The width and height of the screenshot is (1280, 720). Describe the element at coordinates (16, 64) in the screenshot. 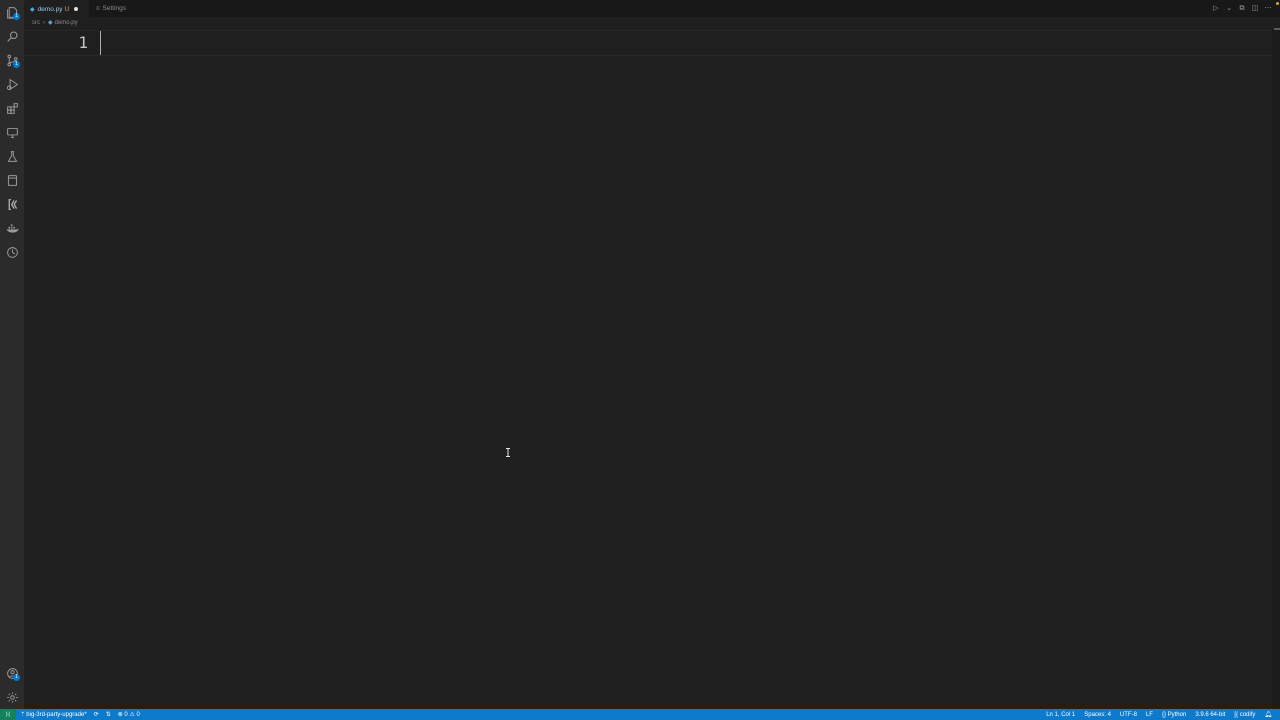

I see `source-control-badge: 1` at that location.